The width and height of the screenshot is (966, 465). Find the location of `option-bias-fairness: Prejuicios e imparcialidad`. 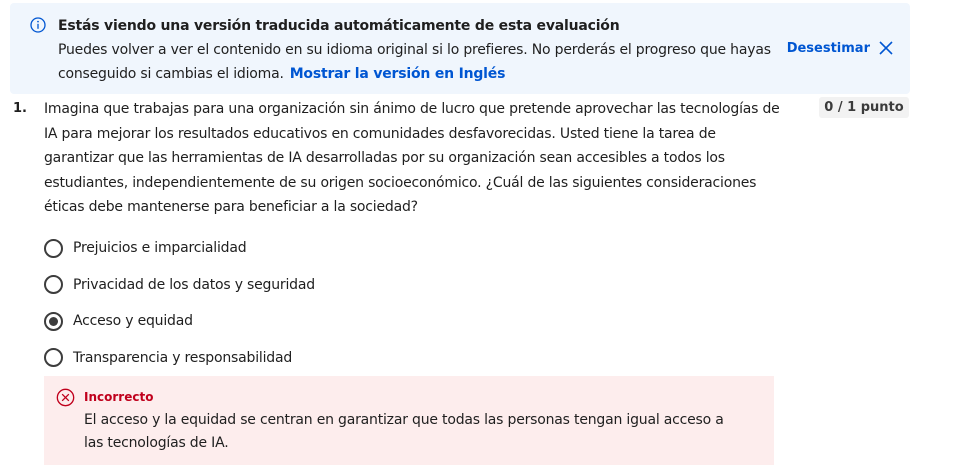

option-bias-fairness: Prejuicios e imparcialidad is located at coordinates (179, 248).